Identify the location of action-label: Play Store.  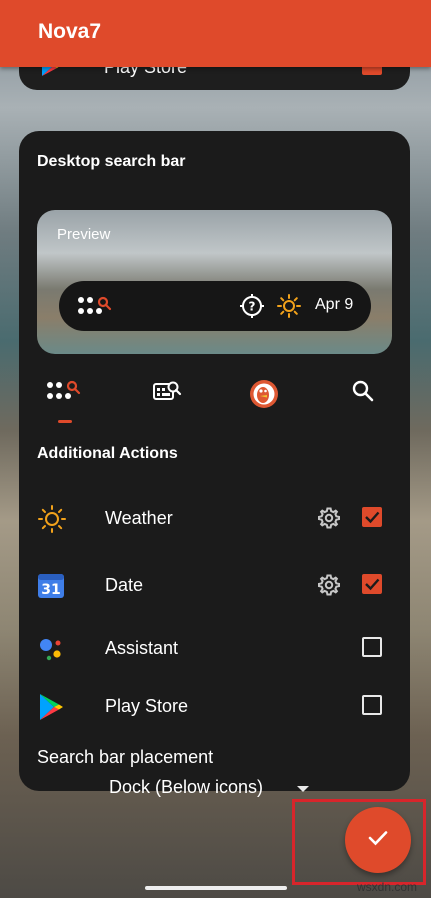
(147, 706).